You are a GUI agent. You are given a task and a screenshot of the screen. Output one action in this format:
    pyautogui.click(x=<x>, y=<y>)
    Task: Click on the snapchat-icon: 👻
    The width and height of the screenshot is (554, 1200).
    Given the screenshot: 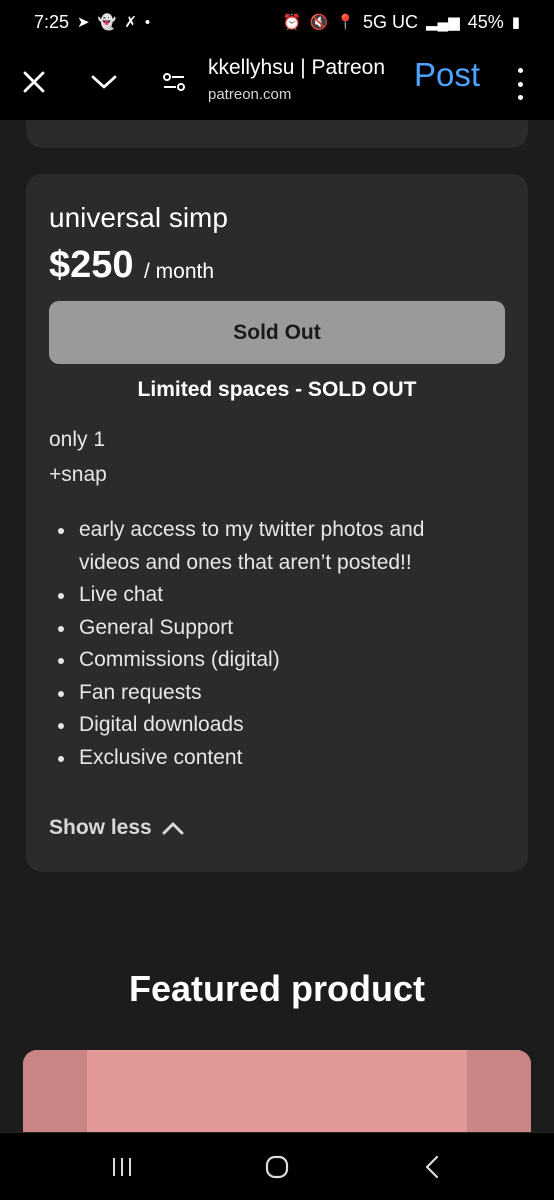 What is the action you would take?
    pyautogui.click(x=107, y=22)
    